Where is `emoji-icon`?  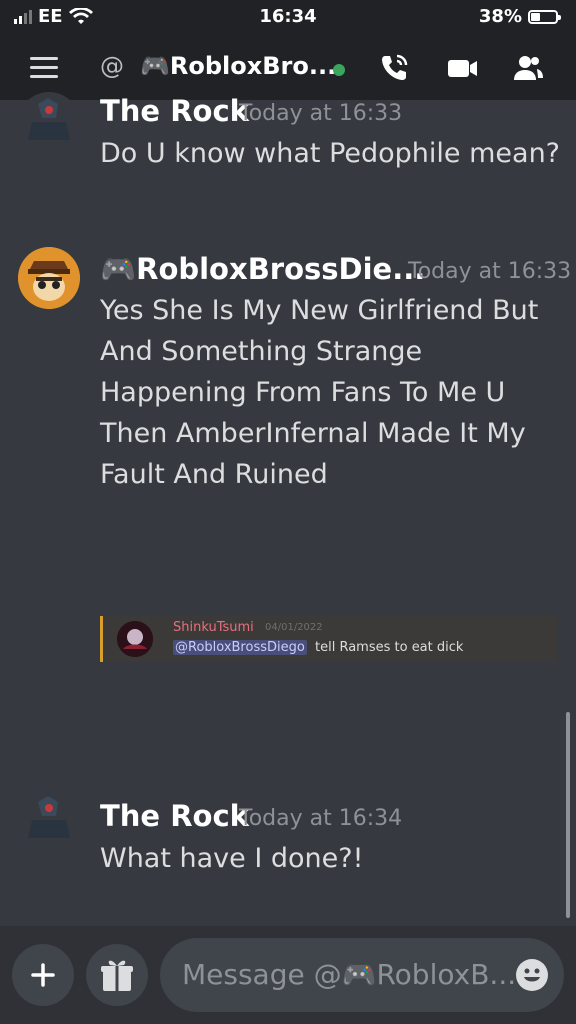
emoji-icon is located at coordinates (532, 975).